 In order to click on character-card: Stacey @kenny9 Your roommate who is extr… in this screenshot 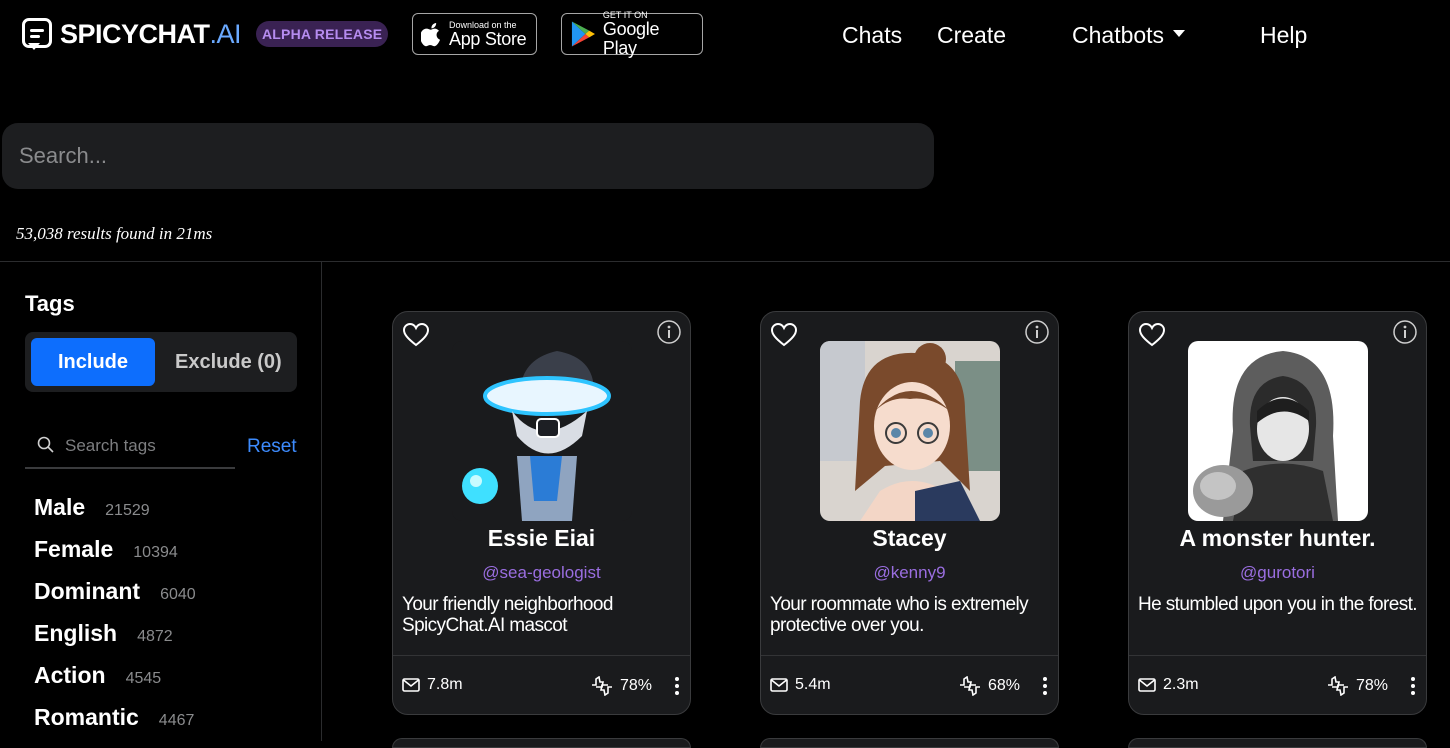, I will do `click(909, 513)`.